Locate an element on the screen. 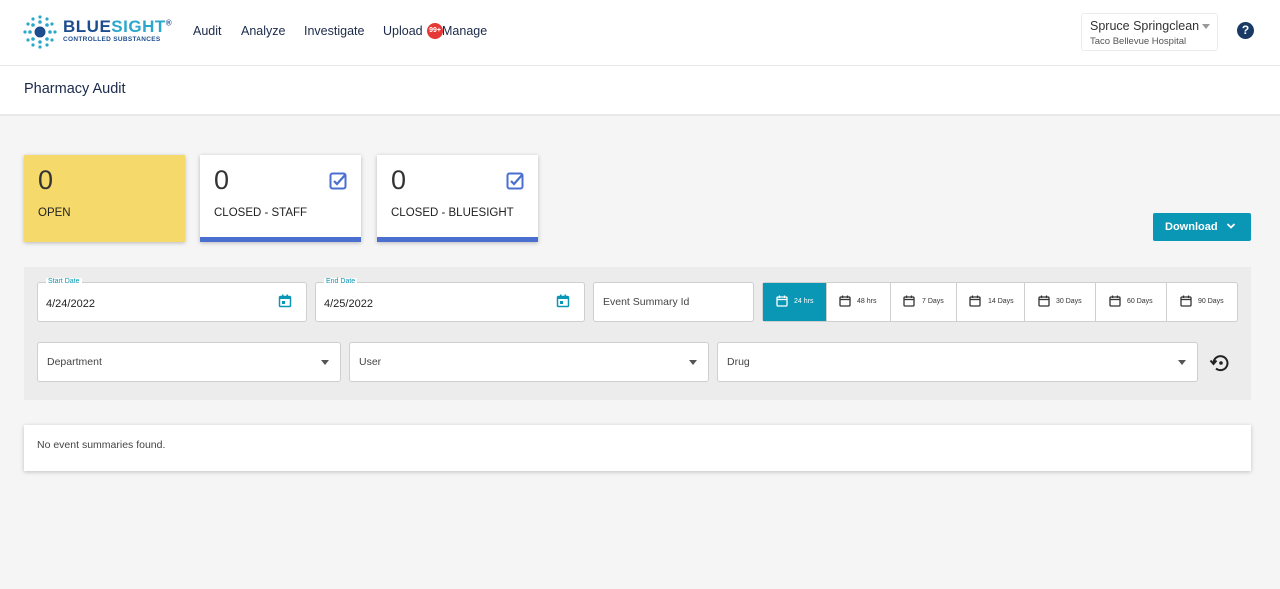 The width and height of the screenshot is (1280, 589). nav-item-investigate: Investigate is located at coordinates (334, 31).